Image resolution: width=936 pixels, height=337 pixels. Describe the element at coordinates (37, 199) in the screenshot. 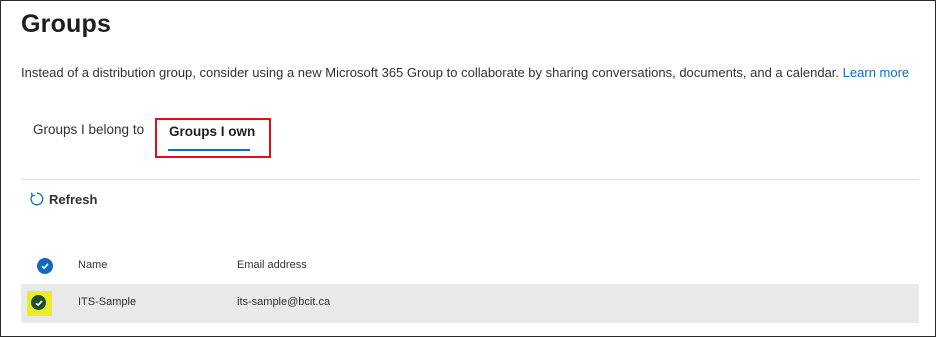

I see `refresh-icon` at that location.